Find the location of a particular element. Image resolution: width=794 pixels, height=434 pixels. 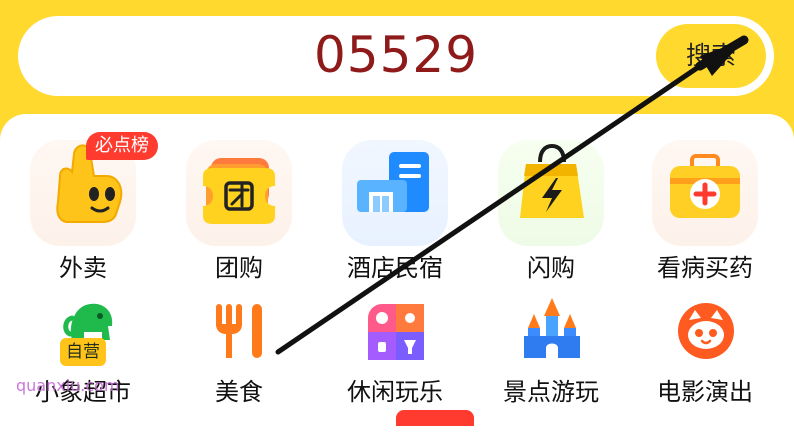

category-medical: 看病买药 is located at coordinates (705, 215).